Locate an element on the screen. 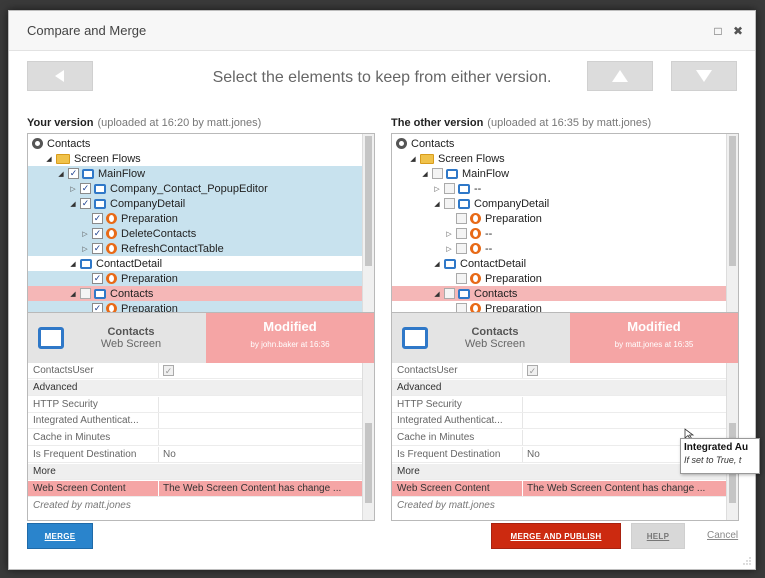 This screenshot has width=765, height=578. properties-scrollbar is located at coordinates (368, 441).